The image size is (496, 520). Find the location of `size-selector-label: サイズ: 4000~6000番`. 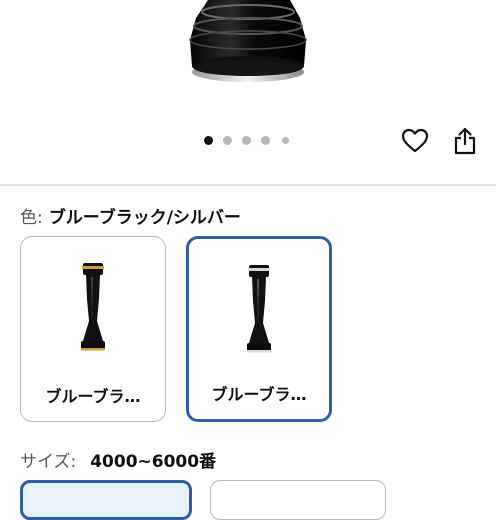

size-selector-label: サイズ: 4000~6000番 is located at coordinates (118, 459).